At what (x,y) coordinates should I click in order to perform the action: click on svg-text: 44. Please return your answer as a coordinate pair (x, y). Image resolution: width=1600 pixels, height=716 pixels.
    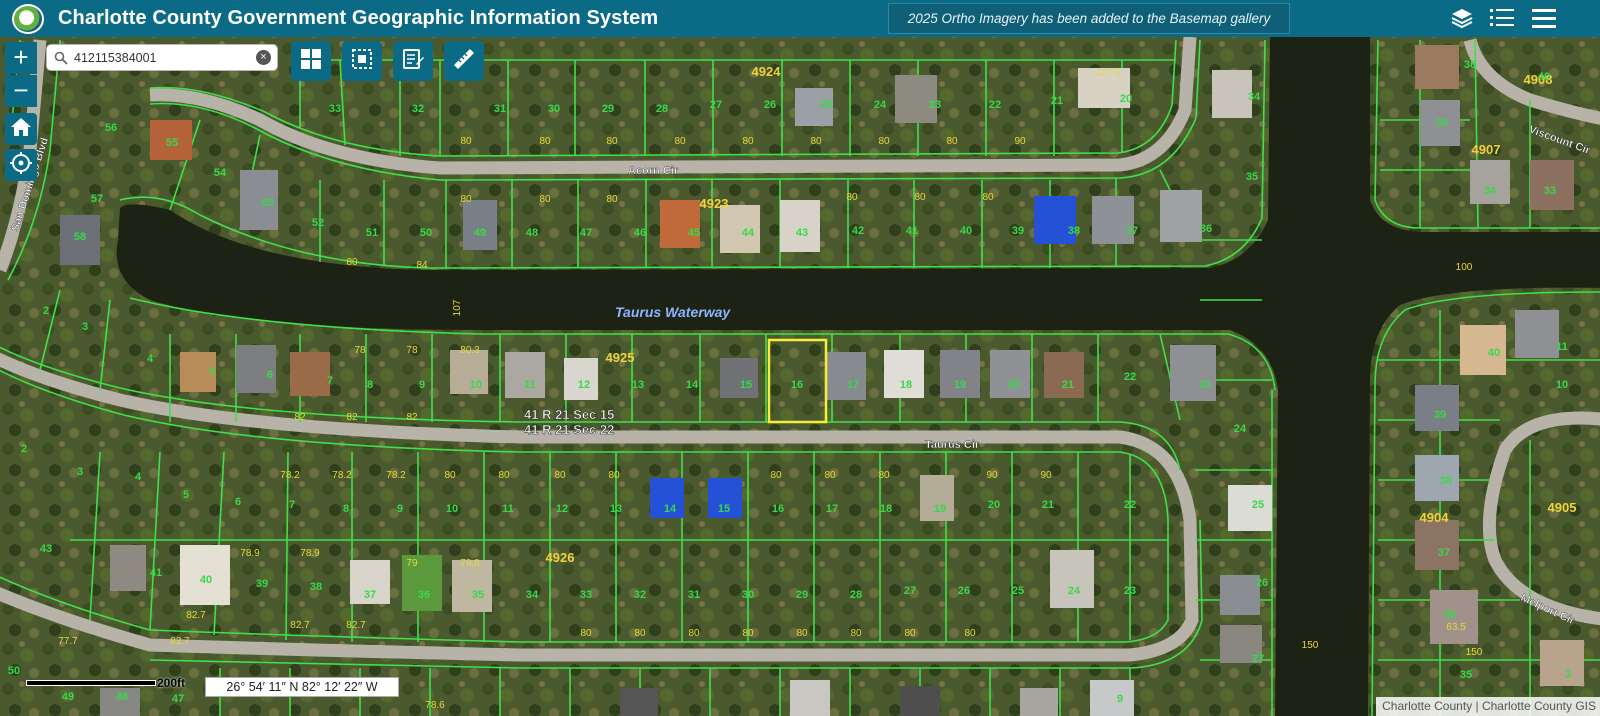
    Looking at the image, I should click on (748, 233).